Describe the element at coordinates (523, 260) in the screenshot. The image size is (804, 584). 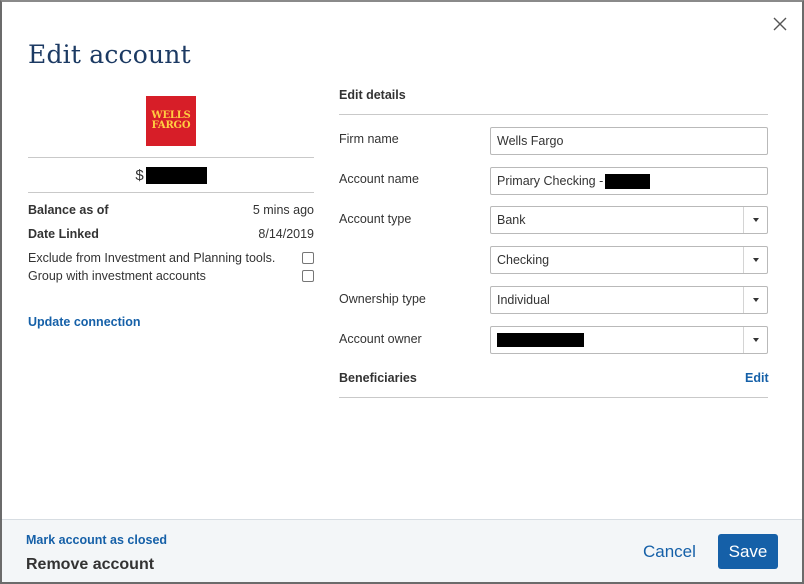
I see `account-subtype-value: Checking` at that location.